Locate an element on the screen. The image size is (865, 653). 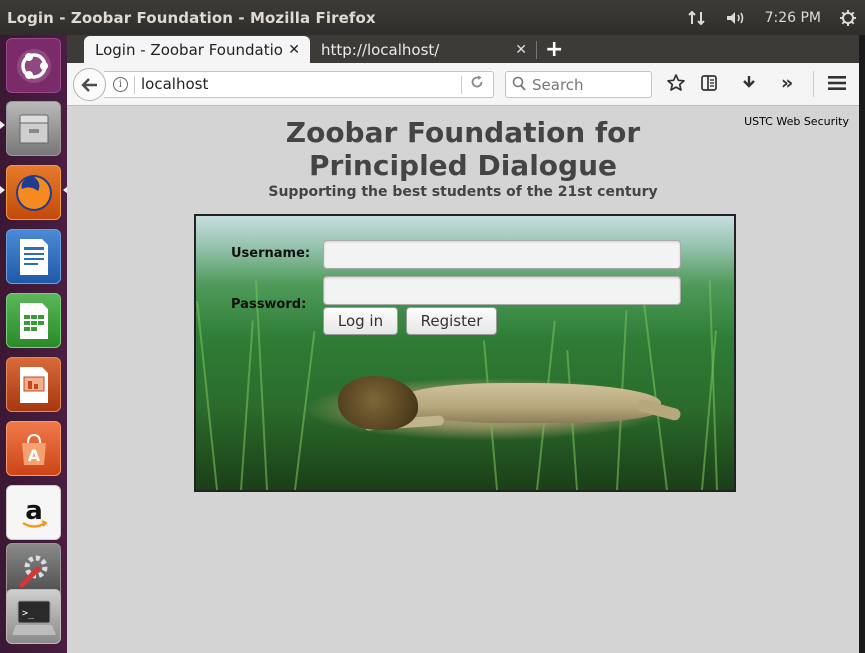
login-button: Log in is located at coordinates (360, 321).